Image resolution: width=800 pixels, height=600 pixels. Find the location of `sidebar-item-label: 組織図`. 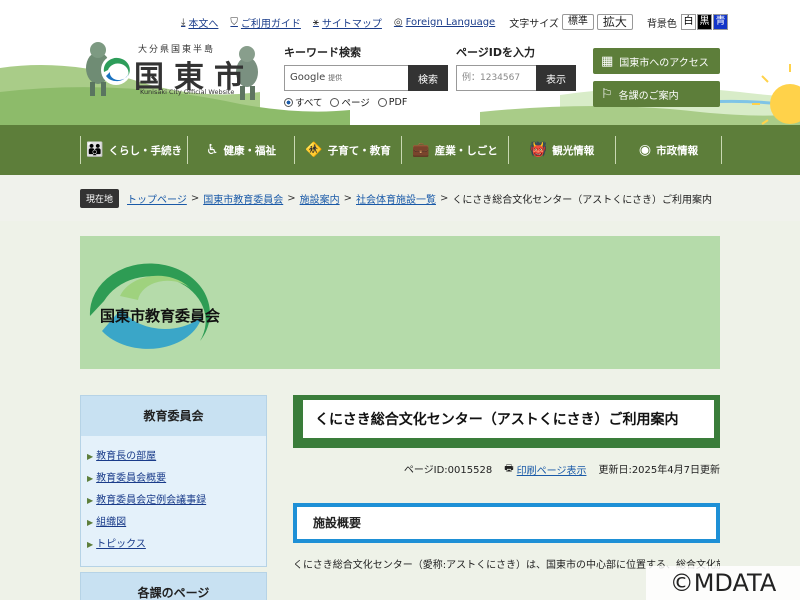

sidebar-item-label: 組織図 is located at coordinates (111, 522).